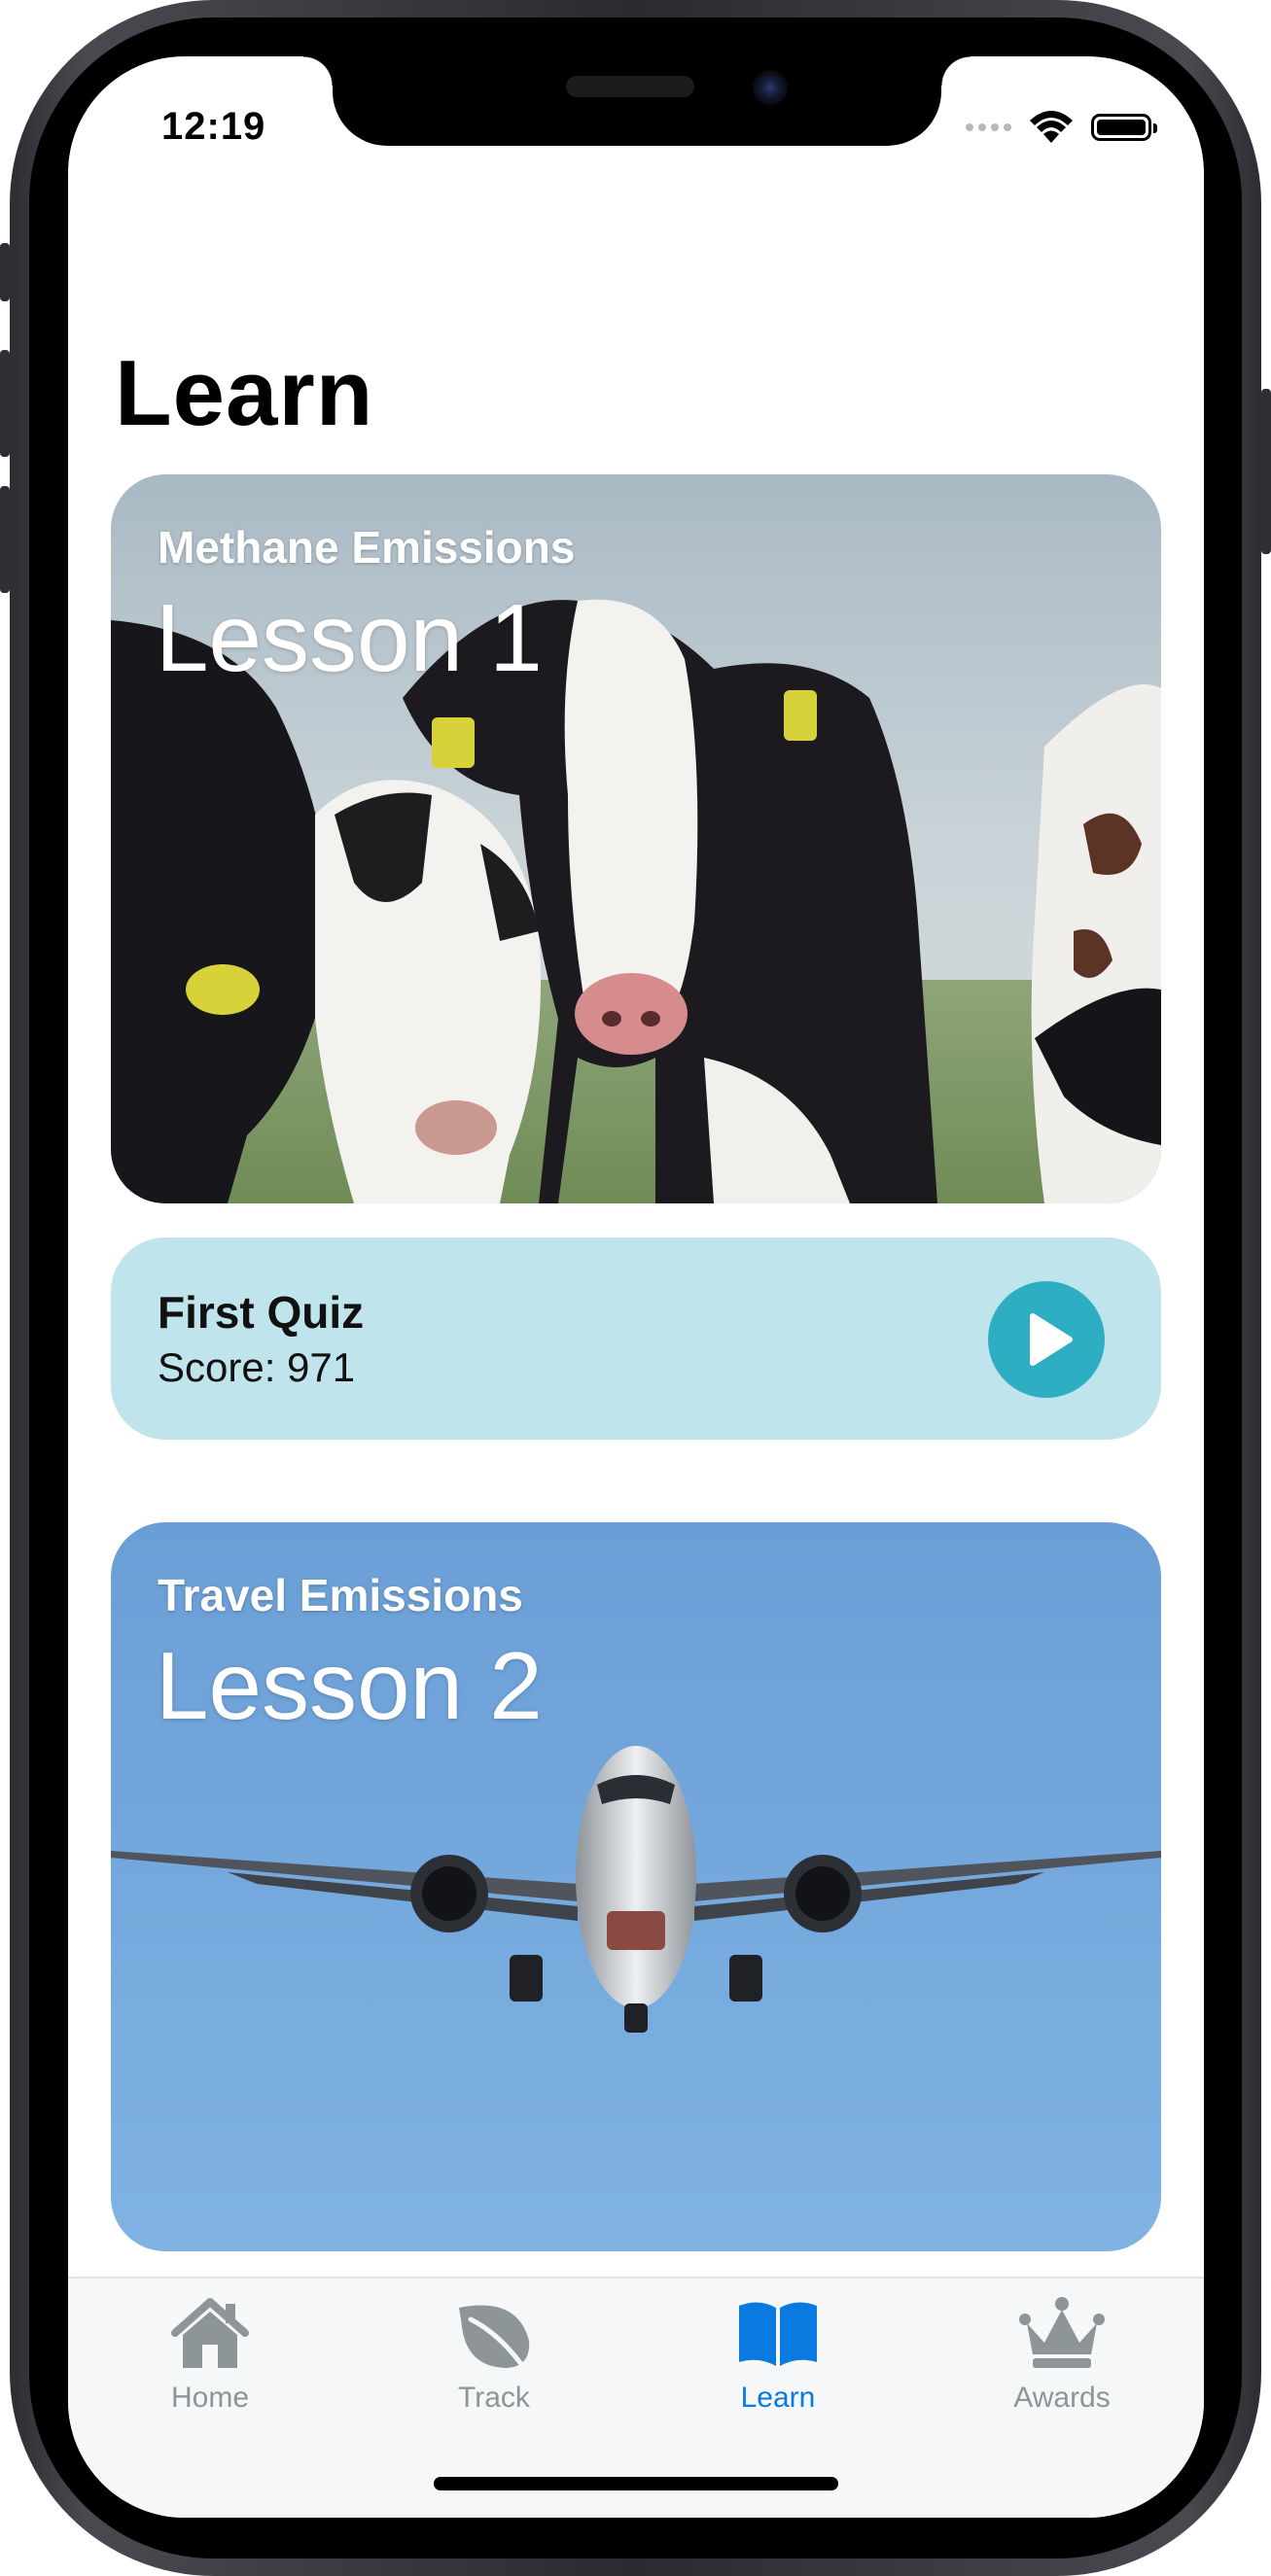 This screenshot has width=1271, height=2576. I want to click on speaker-grille, so click(630, 86).